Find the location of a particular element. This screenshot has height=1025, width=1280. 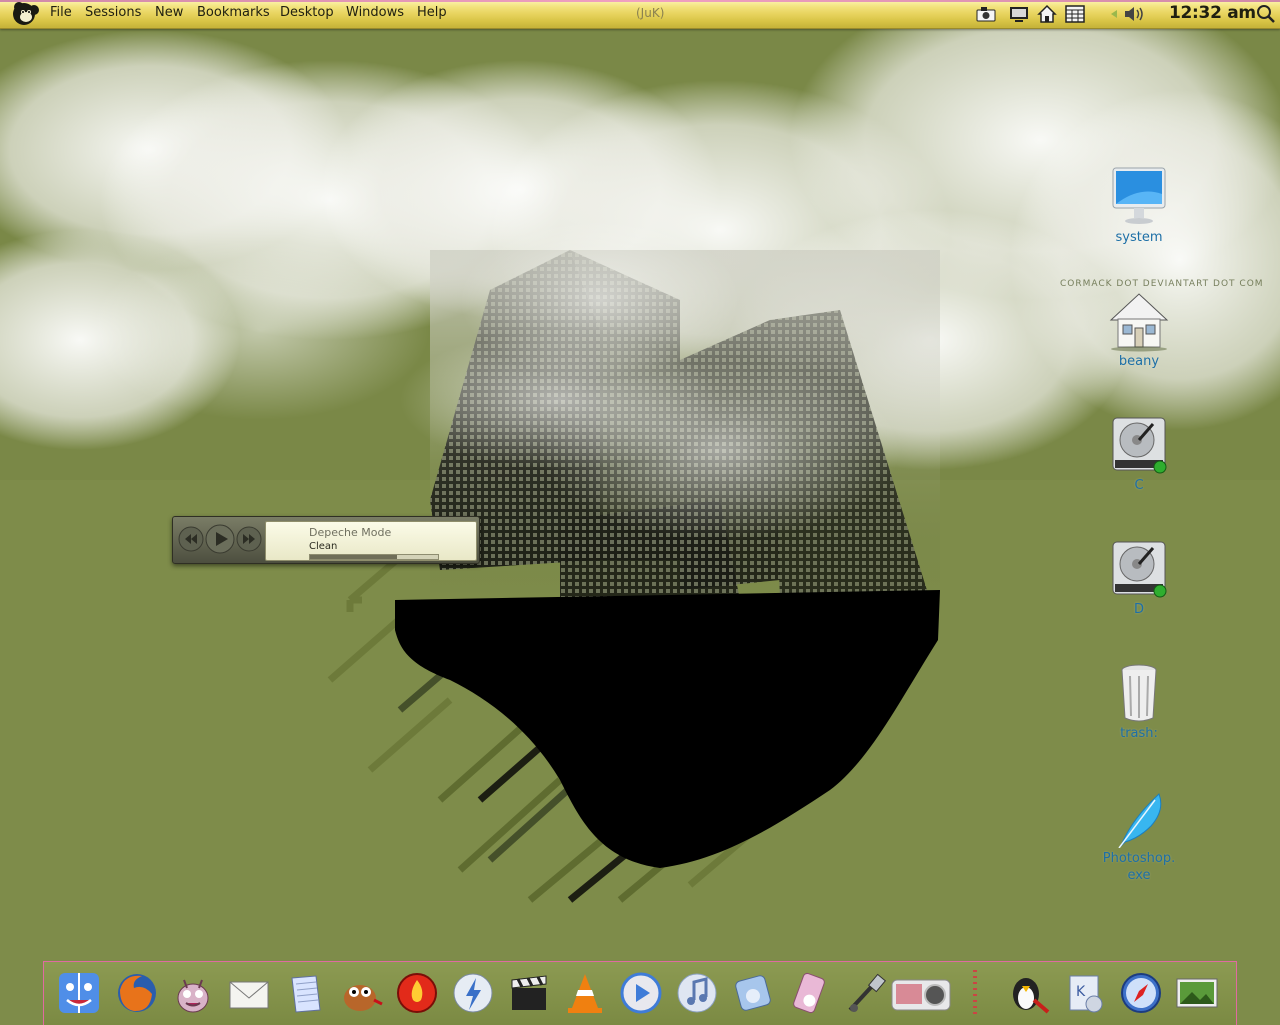

desktop-icon-d-drive: D is located at coordinates (1139, 577).